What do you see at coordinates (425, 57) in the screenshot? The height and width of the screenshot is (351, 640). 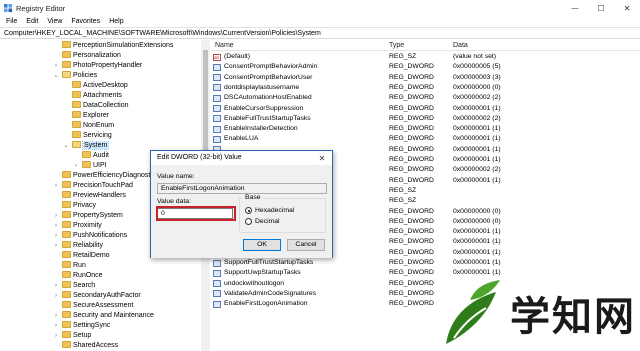 I see `list-item: (Default) REG_SZ (value not set)` at bounding box center [425, 57].